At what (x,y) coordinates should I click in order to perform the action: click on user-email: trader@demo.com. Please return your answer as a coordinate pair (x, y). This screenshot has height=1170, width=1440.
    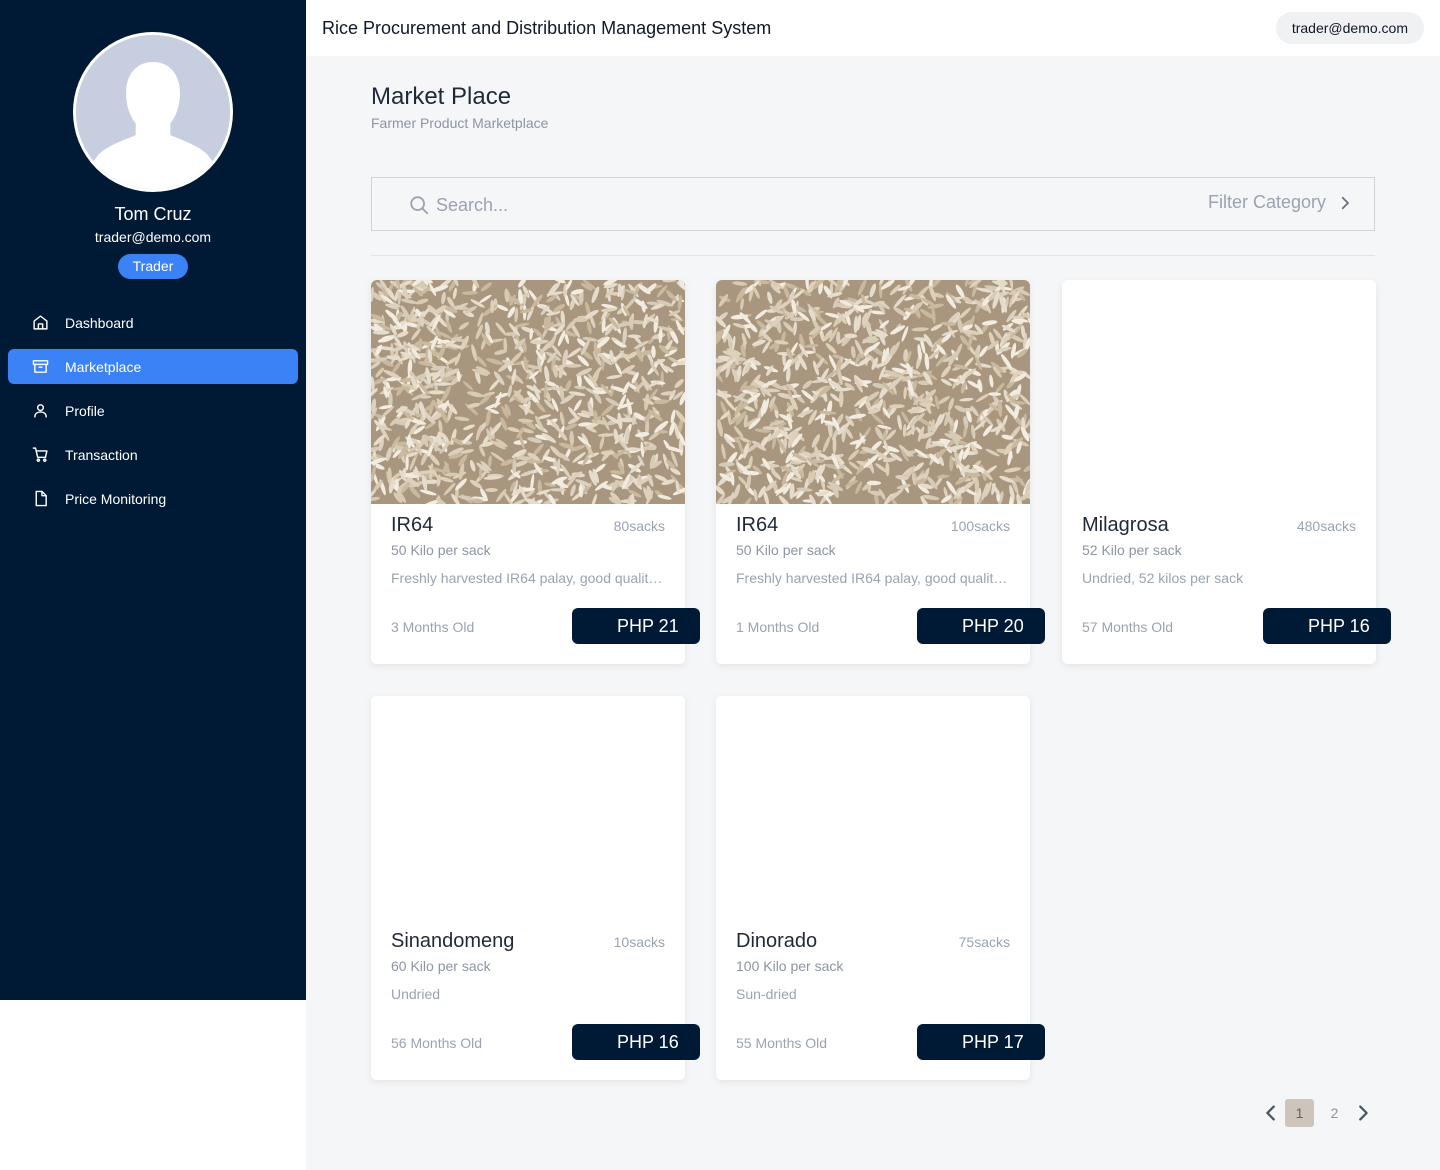
    Looking at the image, I should click on (153, 237).